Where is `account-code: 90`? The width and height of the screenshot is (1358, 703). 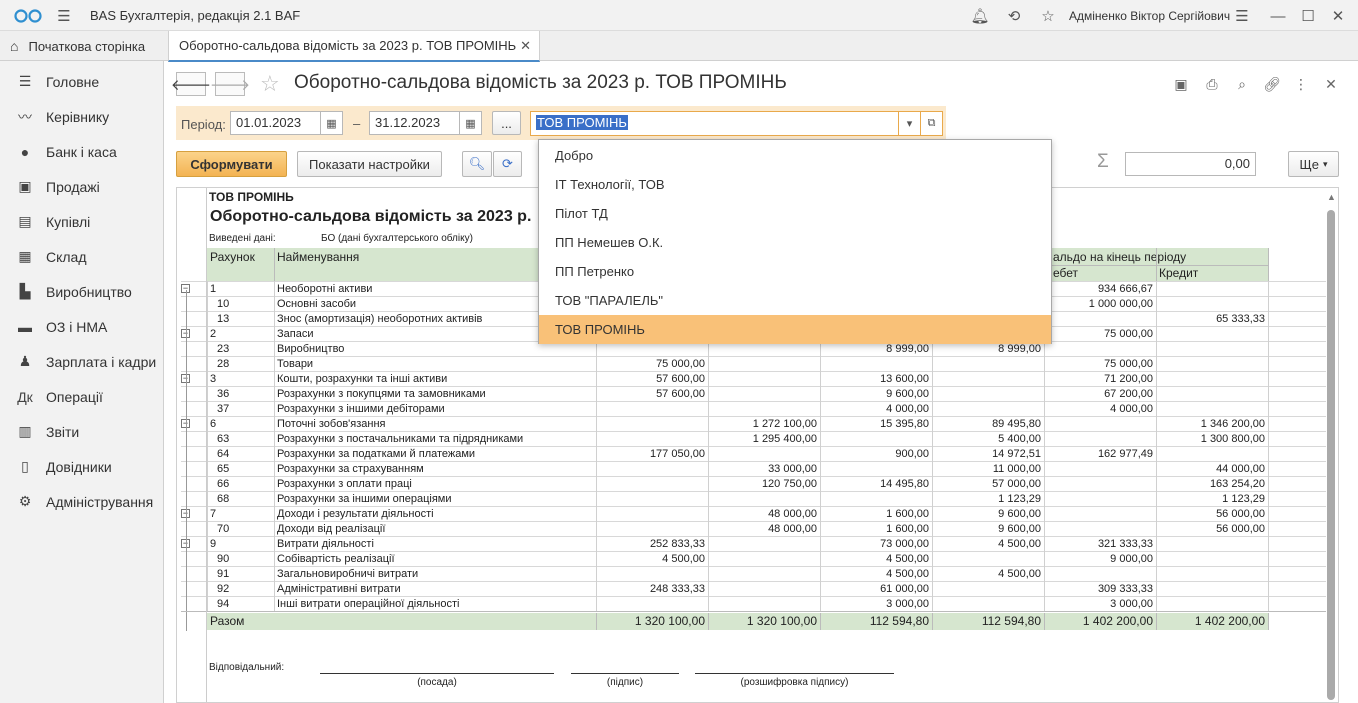
account-code: 90 is located at coordinates (223, 559).